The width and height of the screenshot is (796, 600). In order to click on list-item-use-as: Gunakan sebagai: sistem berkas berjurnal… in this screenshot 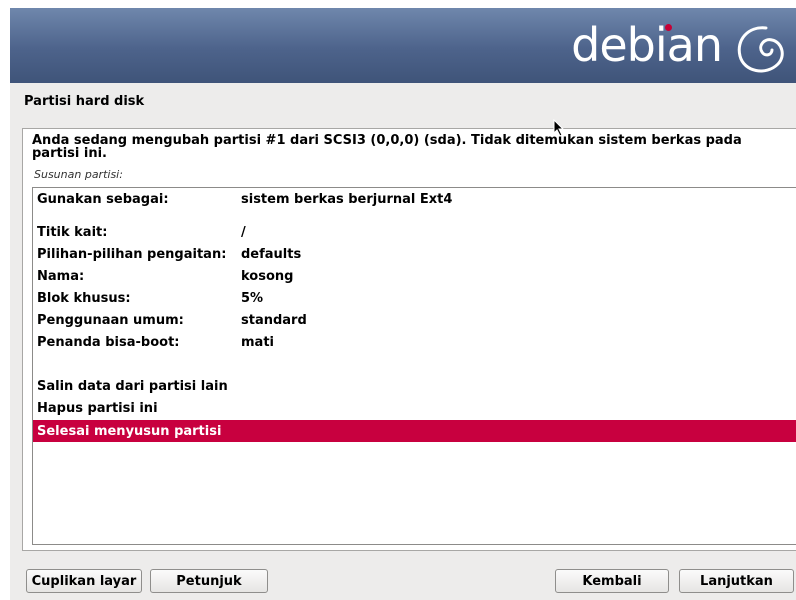, I will do `click(414, 199)`.